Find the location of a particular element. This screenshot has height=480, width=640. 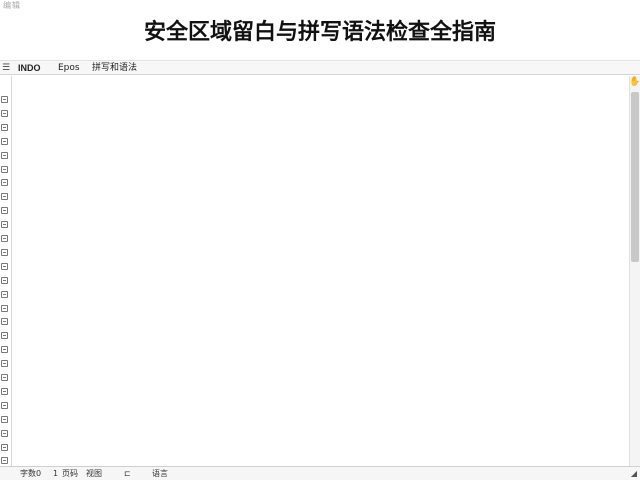

page-title: 安全区域留白与拼写语法检查全指南 is located at coordinates (319, 32).